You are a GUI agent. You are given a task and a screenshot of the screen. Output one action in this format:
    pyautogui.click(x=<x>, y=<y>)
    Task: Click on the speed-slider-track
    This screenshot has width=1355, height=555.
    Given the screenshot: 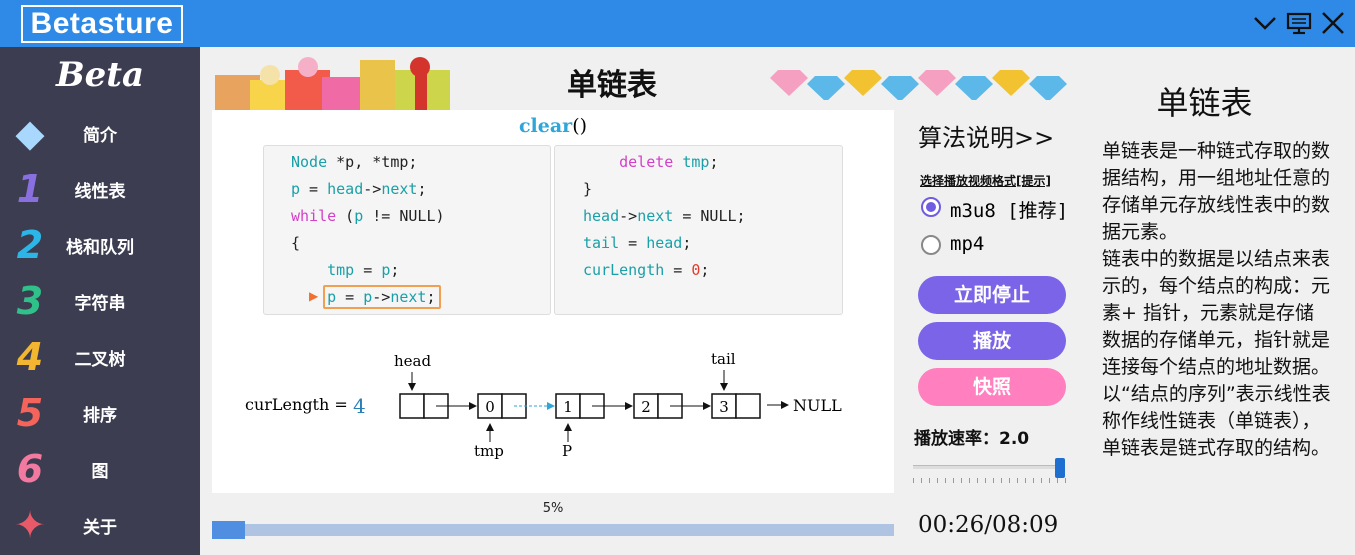 What is the action you would take?
    pyautogui.click(x=989, y=467)
    